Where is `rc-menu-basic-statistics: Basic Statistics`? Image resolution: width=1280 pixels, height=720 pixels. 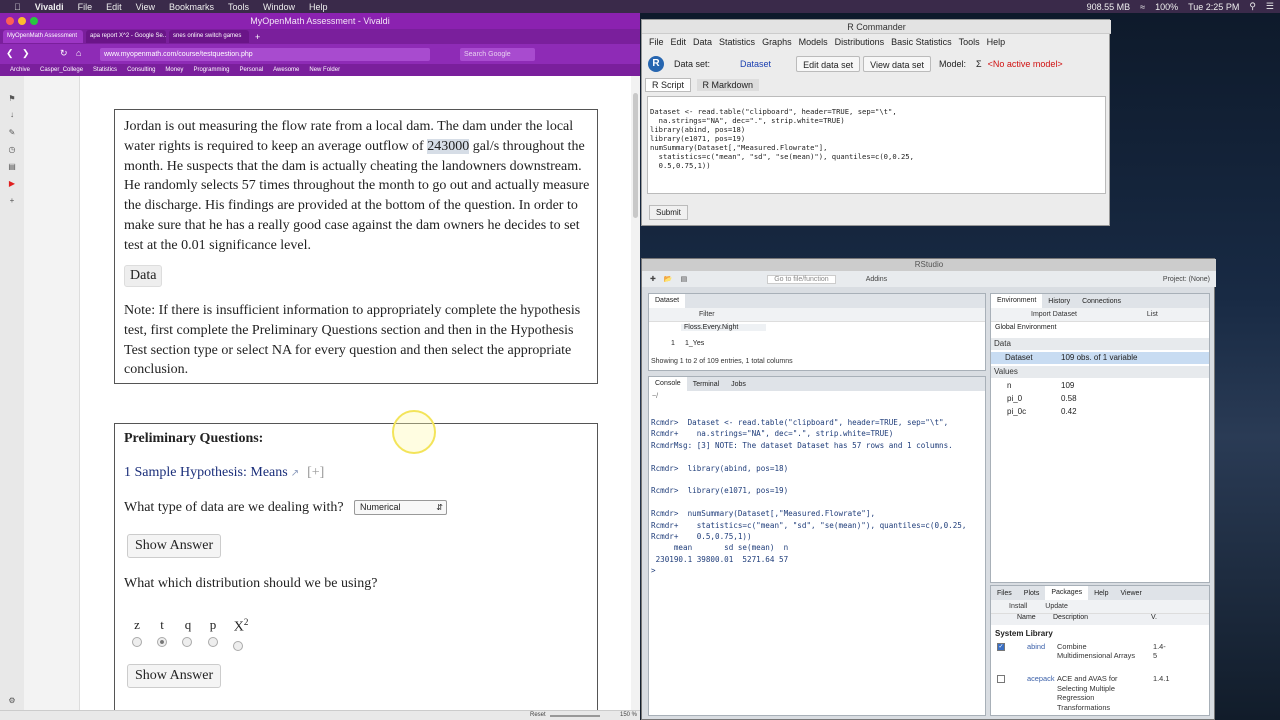
rc-menu-basic-statistics: Basic Statistics is located at coordinates (921, 42).